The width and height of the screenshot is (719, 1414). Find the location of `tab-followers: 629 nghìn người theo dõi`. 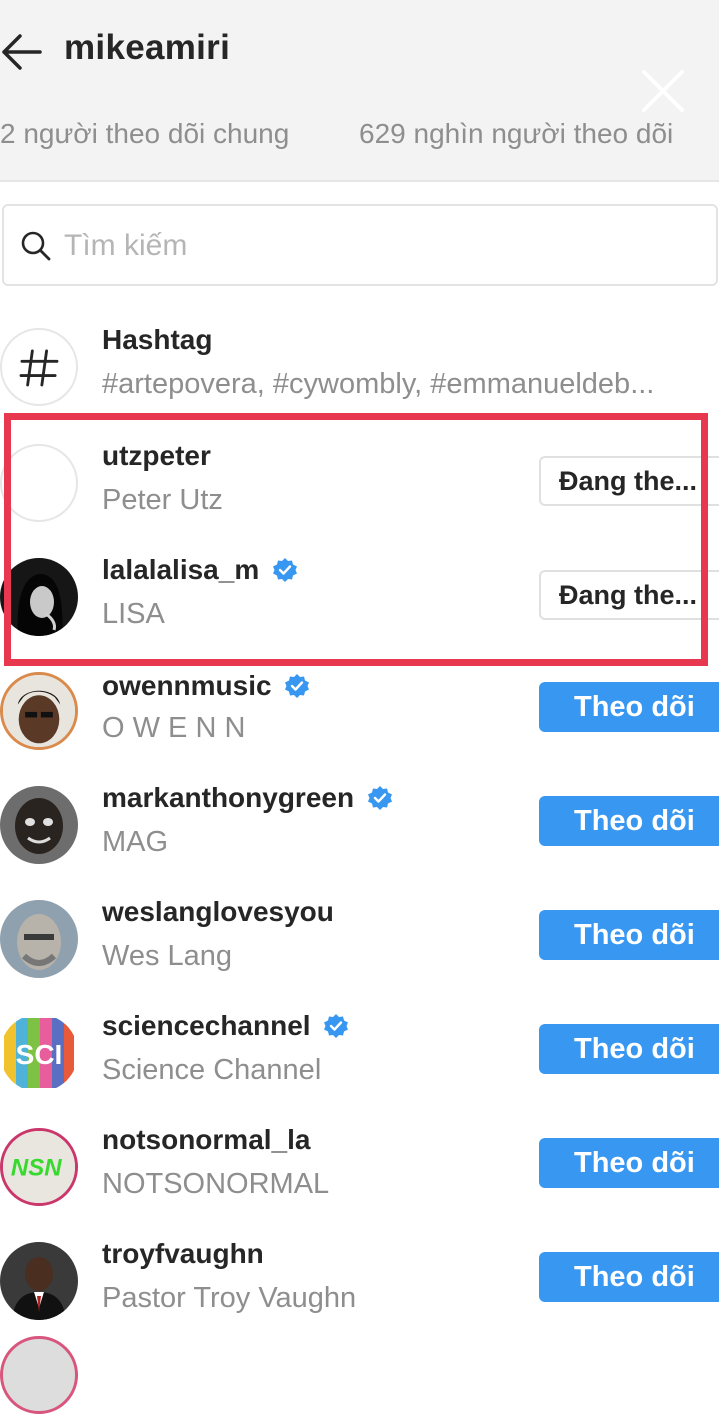

tab-followers: 629 nghìn người theo dõi is located at coordinates (516, 134).